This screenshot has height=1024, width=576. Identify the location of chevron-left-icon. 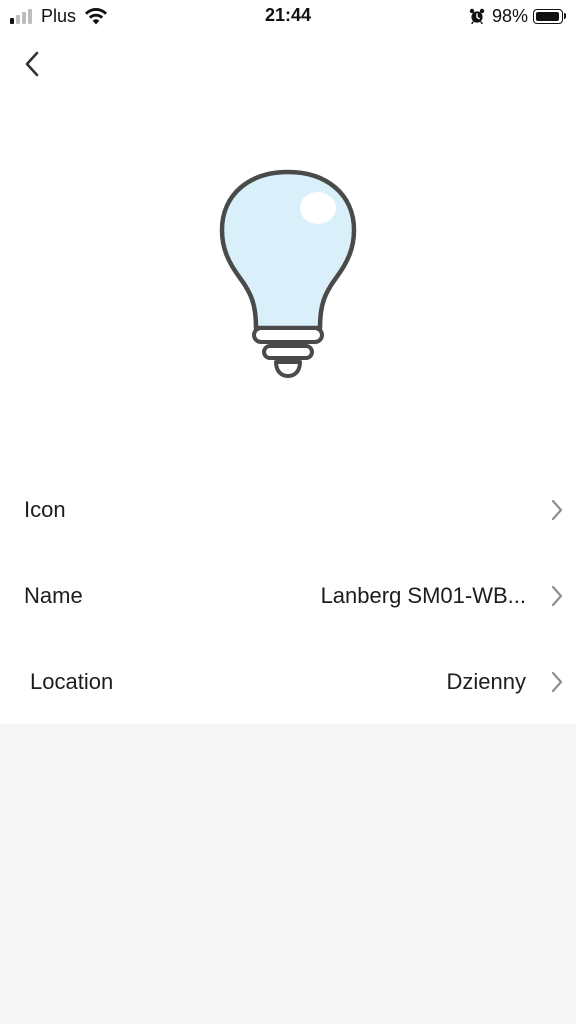
(32, 64).